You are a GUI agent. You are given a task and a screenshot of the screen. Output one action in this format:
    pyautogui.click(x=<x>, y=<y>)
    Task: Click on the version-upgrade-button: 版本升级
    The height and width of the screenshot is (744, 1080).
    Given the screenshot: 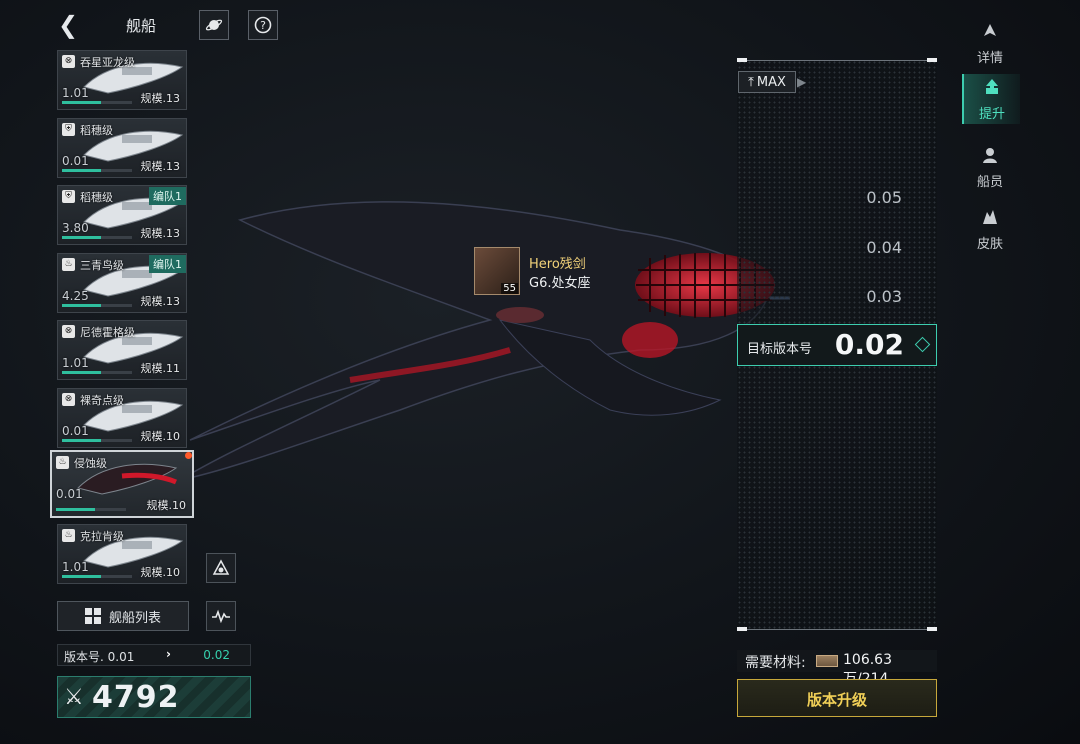 What is the action you would take?
    pyautogui.click(x=837, y=698)
    